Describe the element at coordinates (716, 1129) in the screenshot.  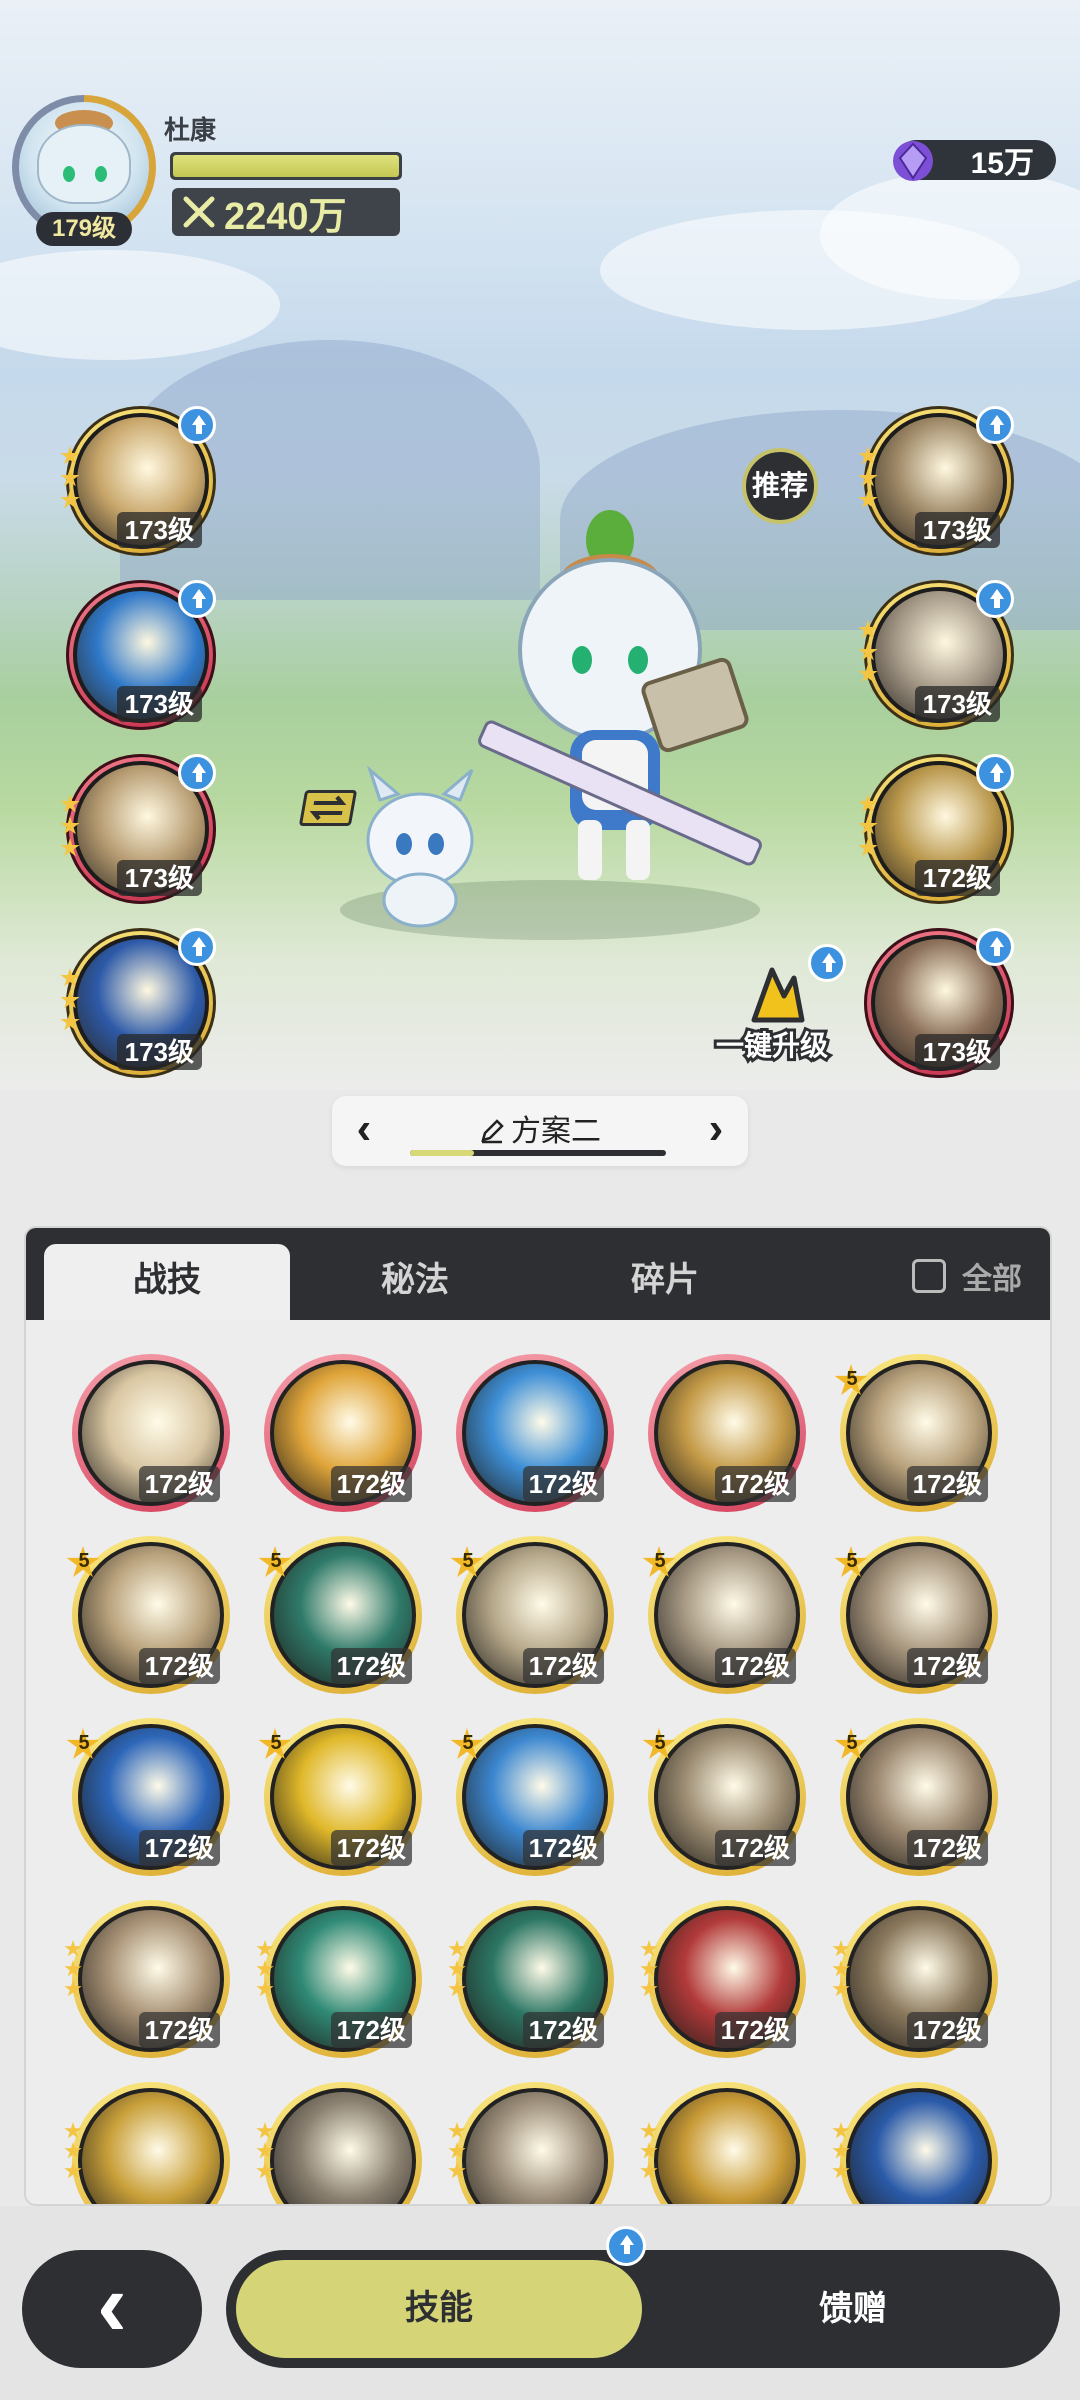
I see `plan-next-button: ›` at that location.